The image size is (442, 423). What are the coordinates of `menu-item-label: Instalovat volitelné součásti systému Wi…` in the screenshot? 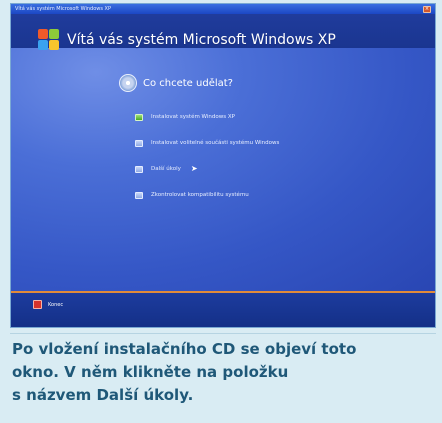 It's located at (215, 143).